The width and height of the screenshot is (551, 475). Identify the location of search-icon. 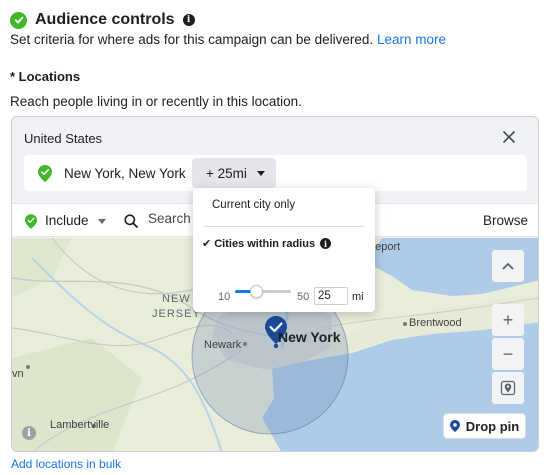
(131, 221).